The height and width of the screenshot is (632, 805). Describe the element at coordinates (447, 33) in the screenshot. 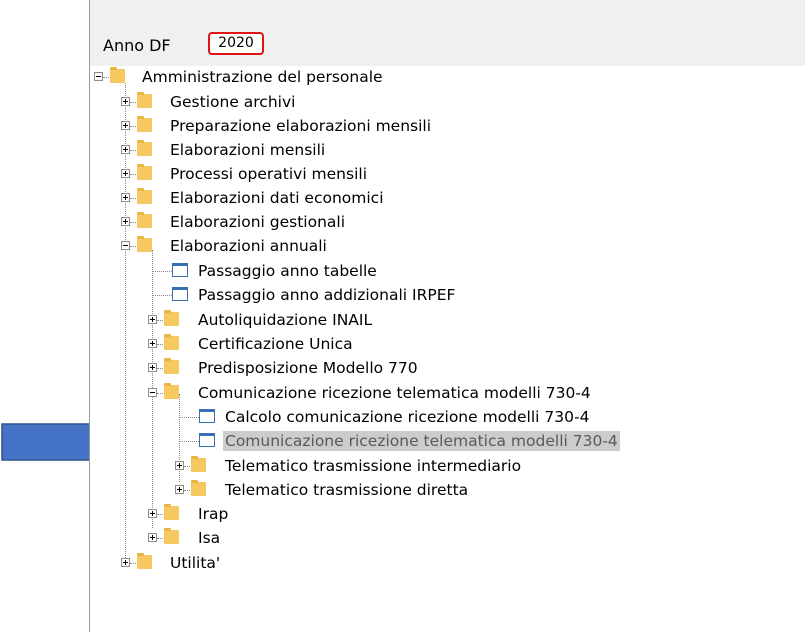

I see `filter-bar: Anno DF 2020` at that location.